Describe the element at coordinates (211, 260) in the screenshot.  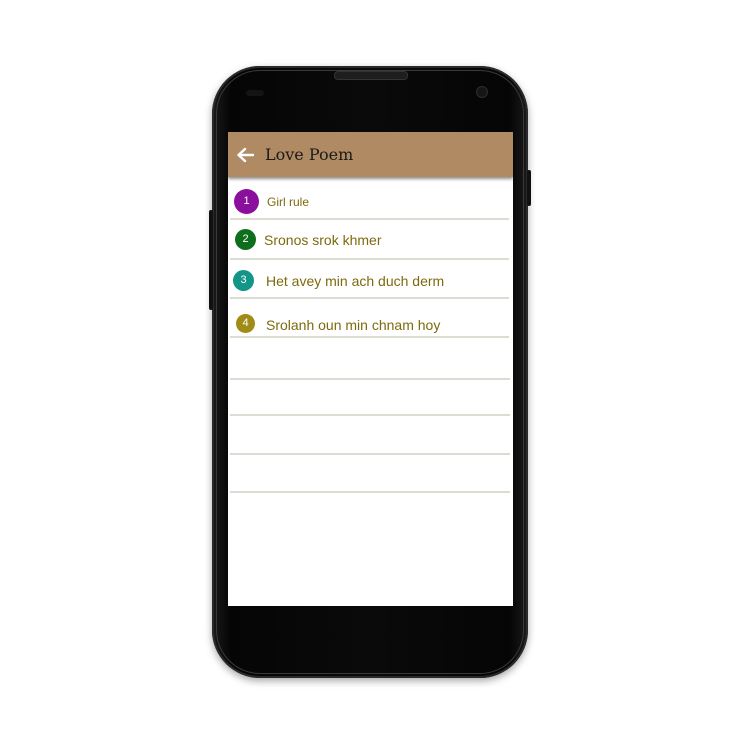
I see `volume-button` at that location.